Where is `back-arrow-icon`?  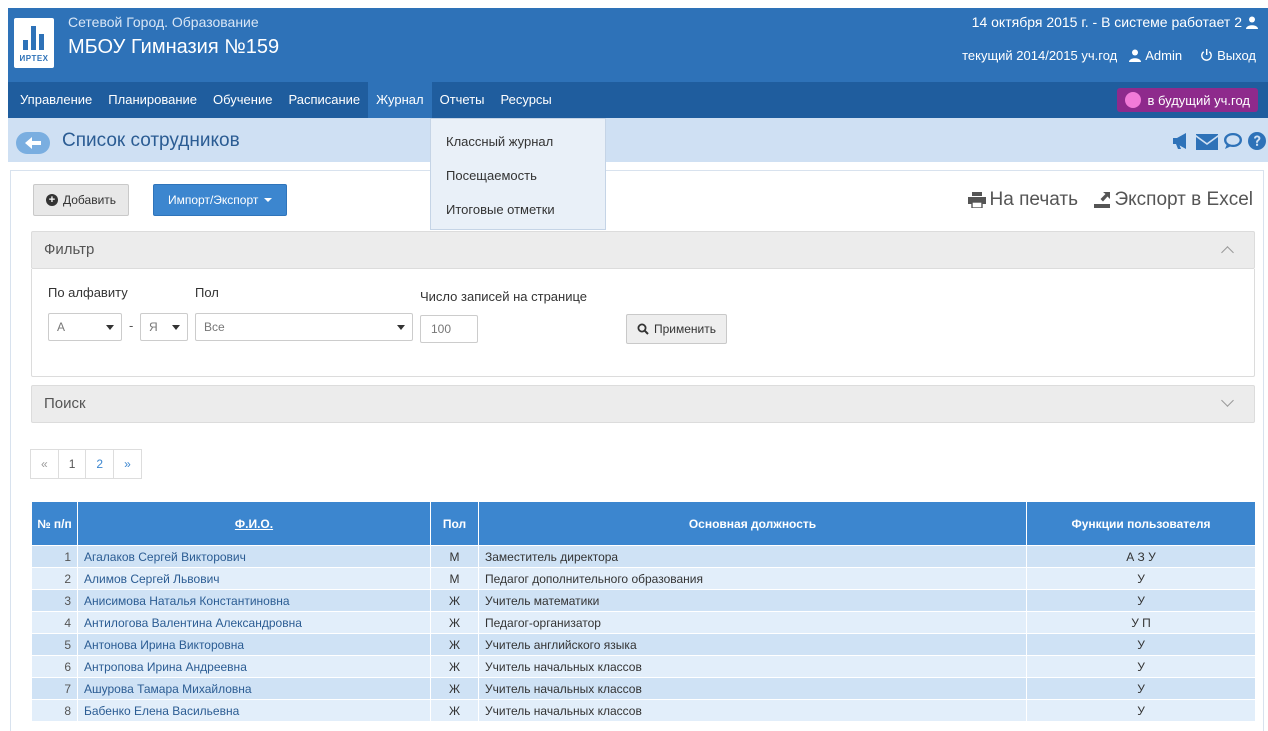 back-arrow-icon is located at coordinates (33, 143).